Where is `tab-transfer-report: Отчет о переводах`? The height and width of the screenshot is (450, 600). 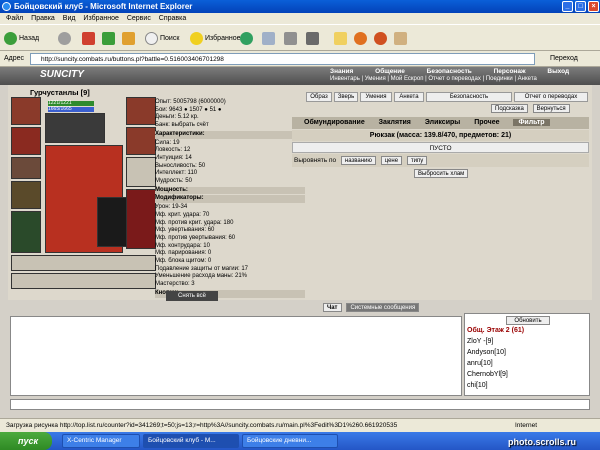
tab-transfer-report: Отчет о переводах is located at coordinates (551, 97).